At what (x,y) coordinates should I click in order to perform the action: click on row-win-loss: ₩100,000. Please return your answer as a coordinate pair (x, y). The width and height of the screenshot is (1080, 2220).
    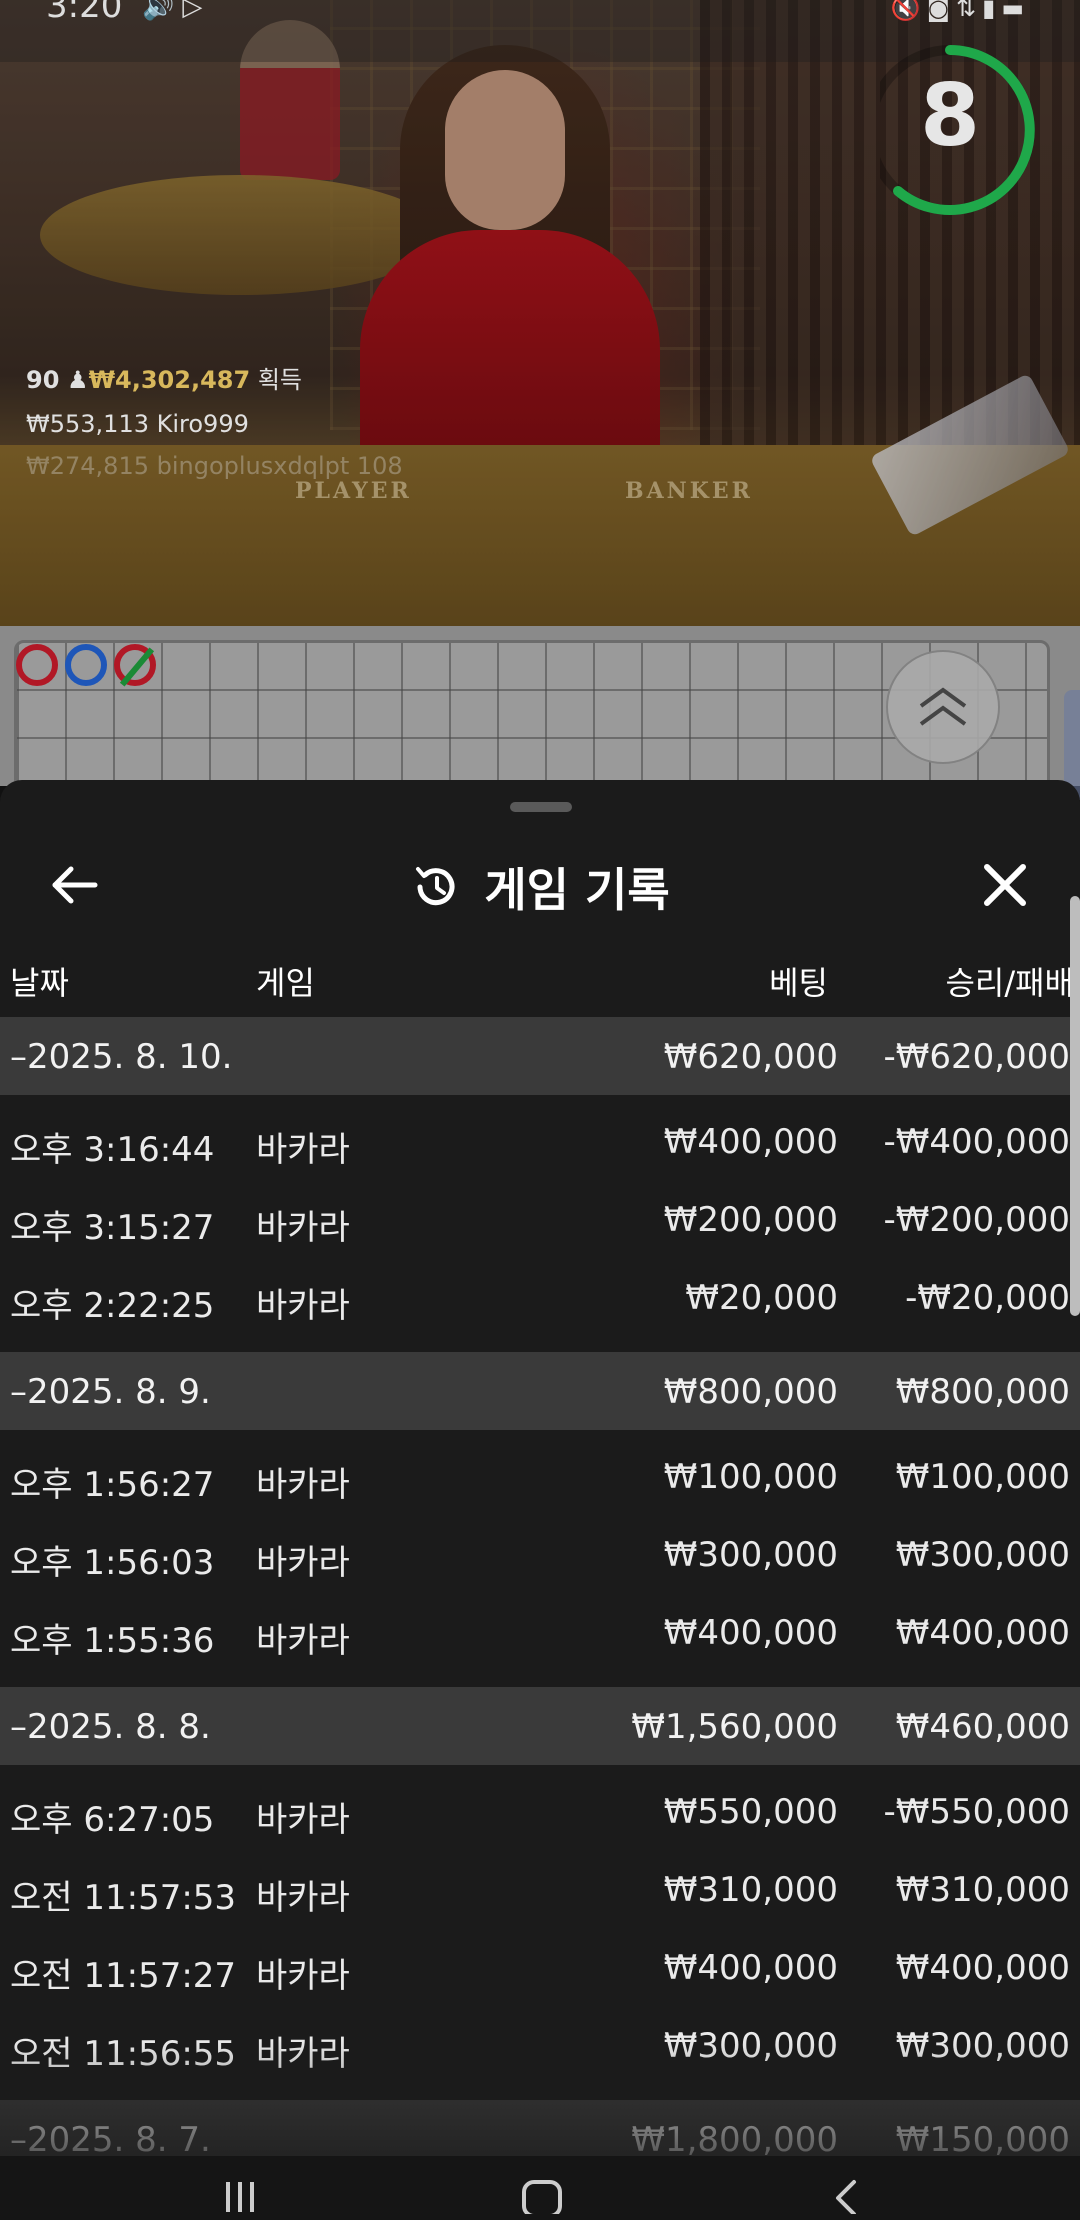
    Looking at the image, I should click on (982, 1477).